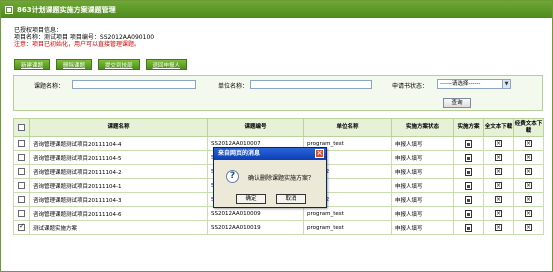  What do you see at coordinates (9, 9) in the screenshot?
I see `title-icon` at bounding box center [9, 9].